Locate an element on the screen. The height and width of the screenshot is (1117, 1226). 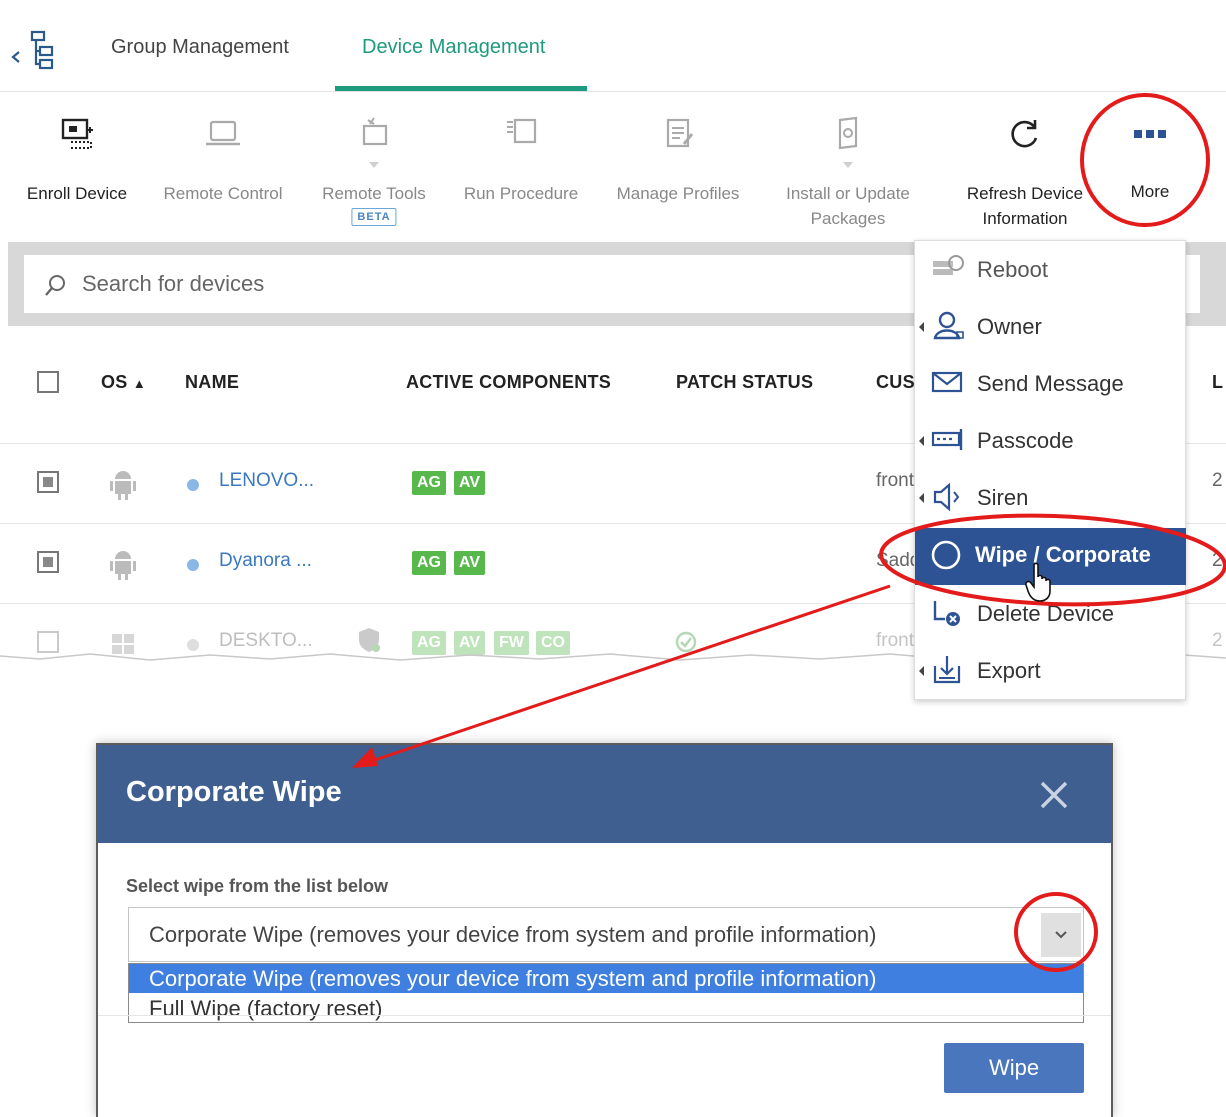
dialog-footer-divider is located at coordinates (604, 1015).